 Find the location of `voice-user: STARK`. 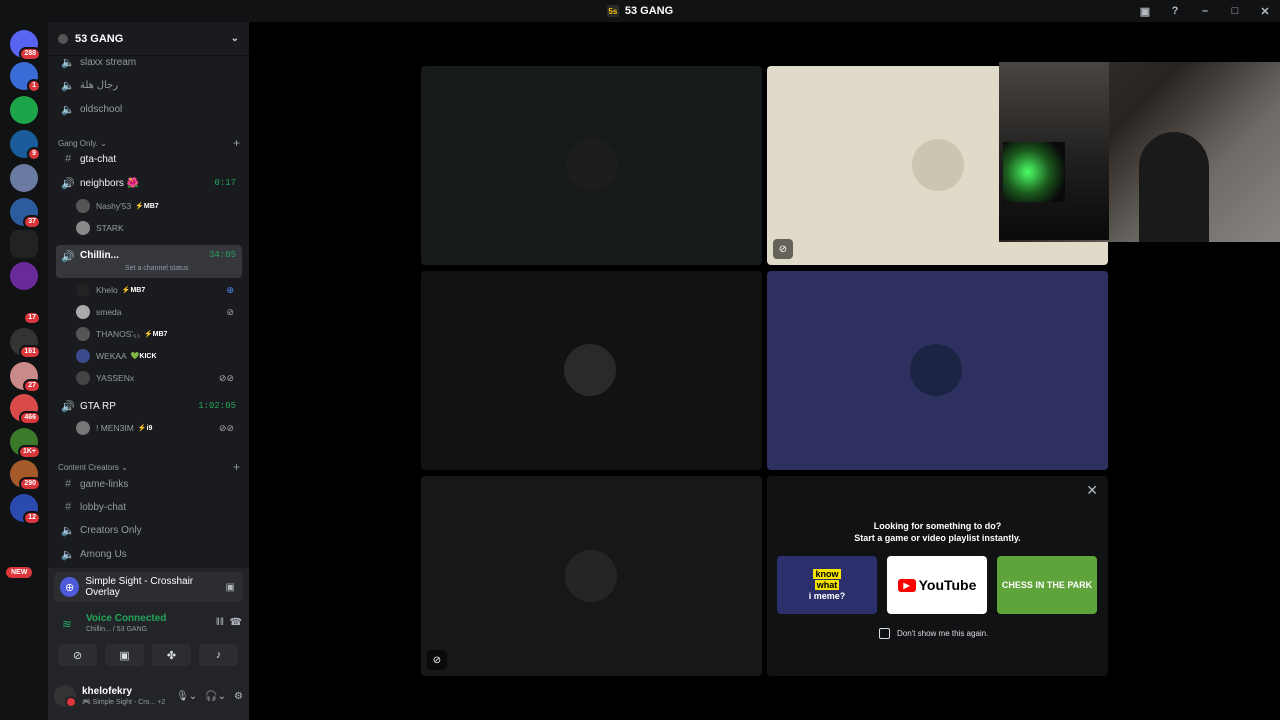

voice-user: STARK is located at coordinates (159, 228).